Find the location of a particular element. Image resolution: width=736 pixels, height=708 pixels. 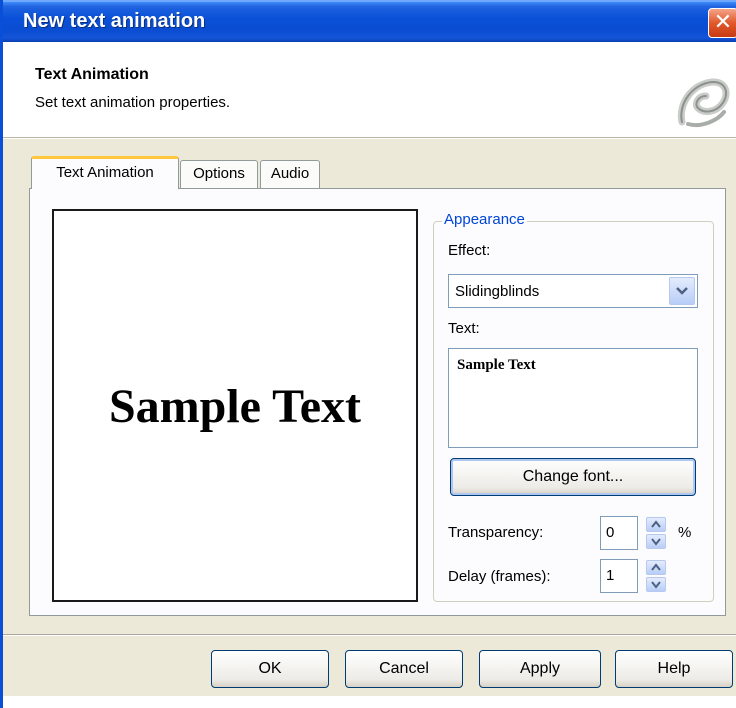

window-title: New text animation is located at coordinates (114, 21).